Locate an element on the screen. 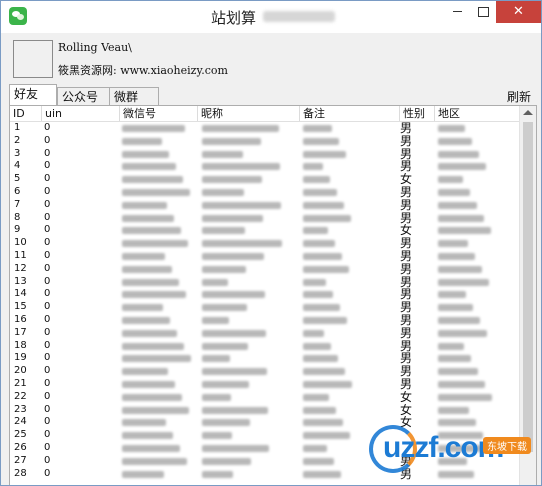 The height and width of the screenshot is (486, 542). cell-id: 23 is located at coordinates (20, 409).